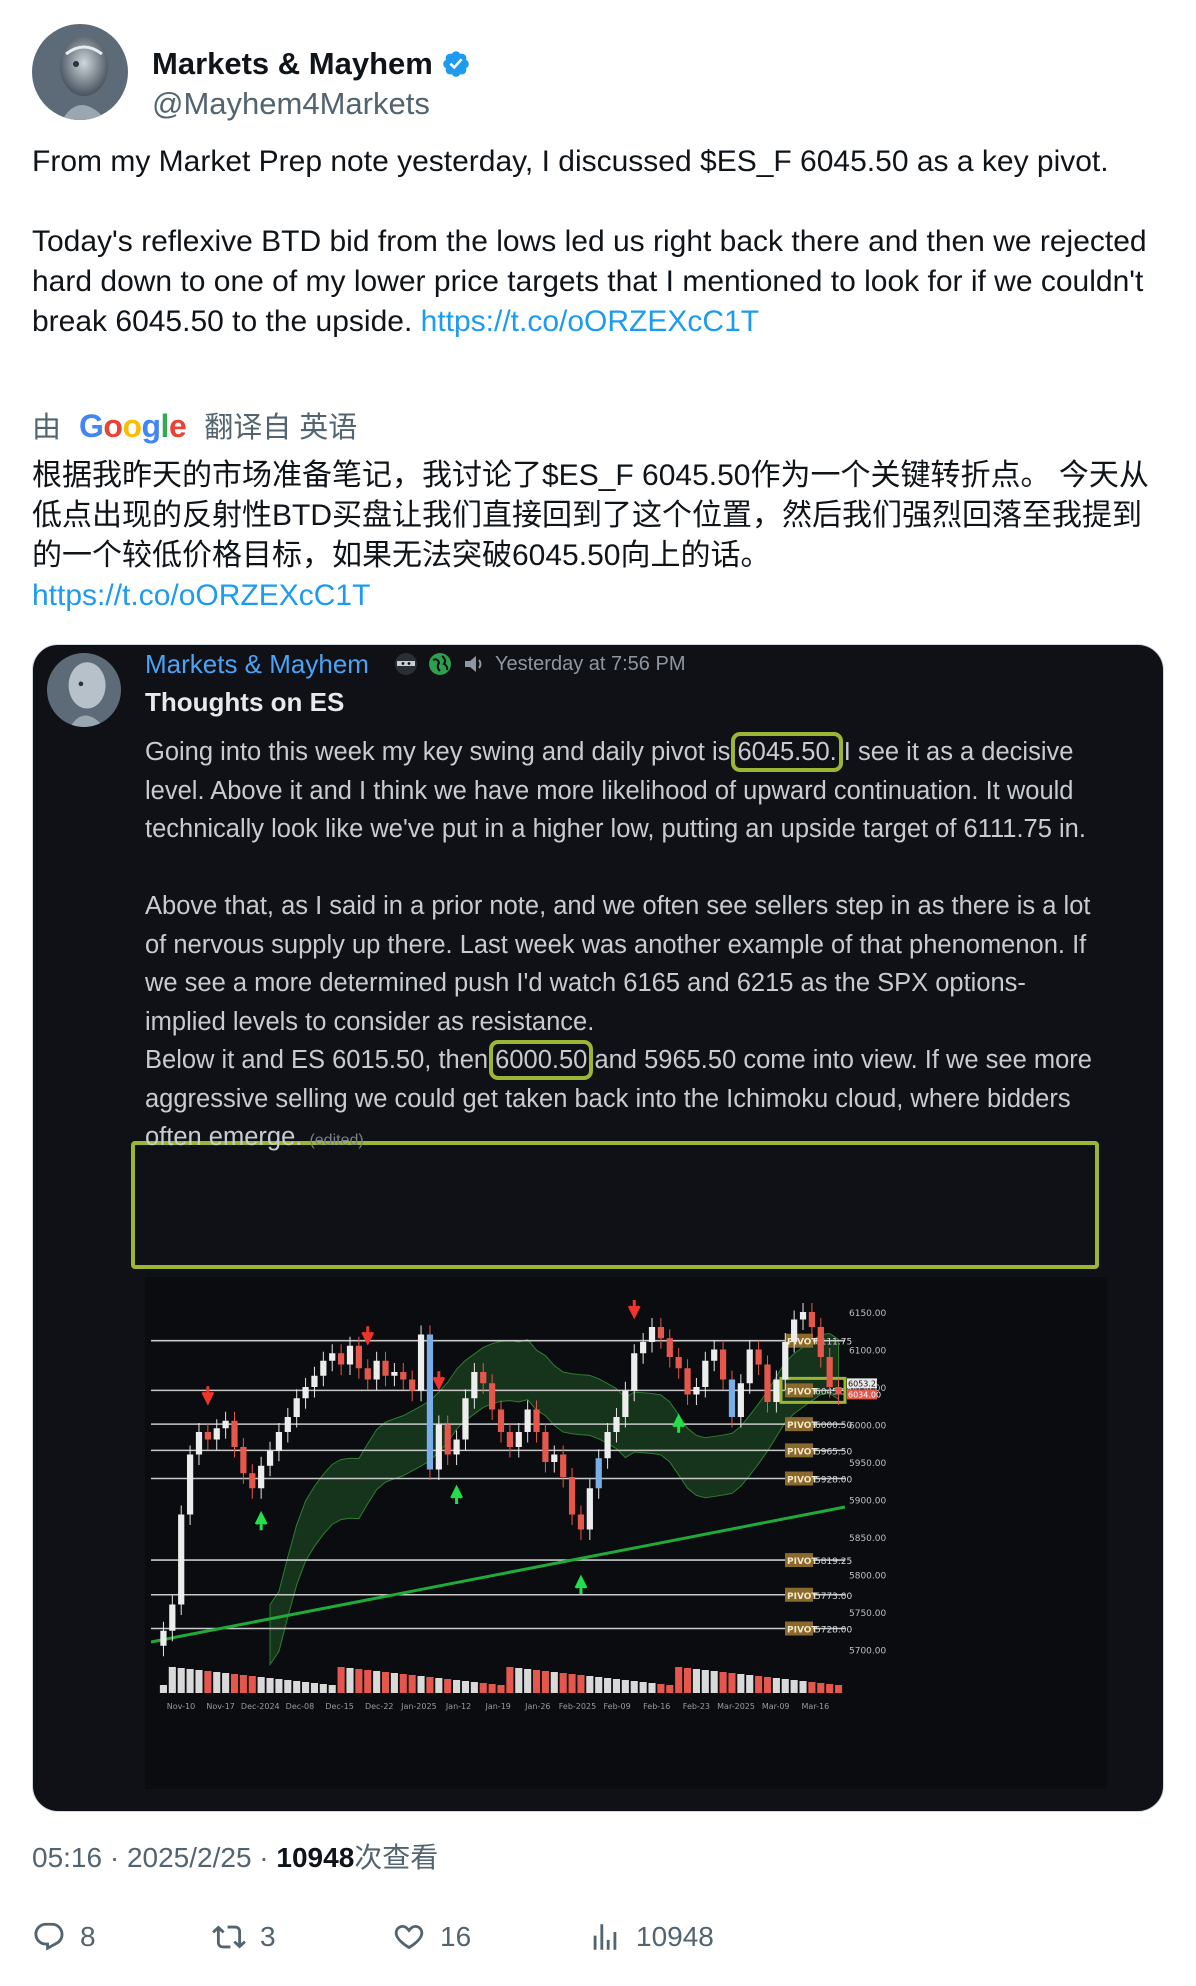 This screenshot has height=1986, width=1196. I want to click on translated-link: https://t.co/oORZEXcC1T, so click(201, 595).